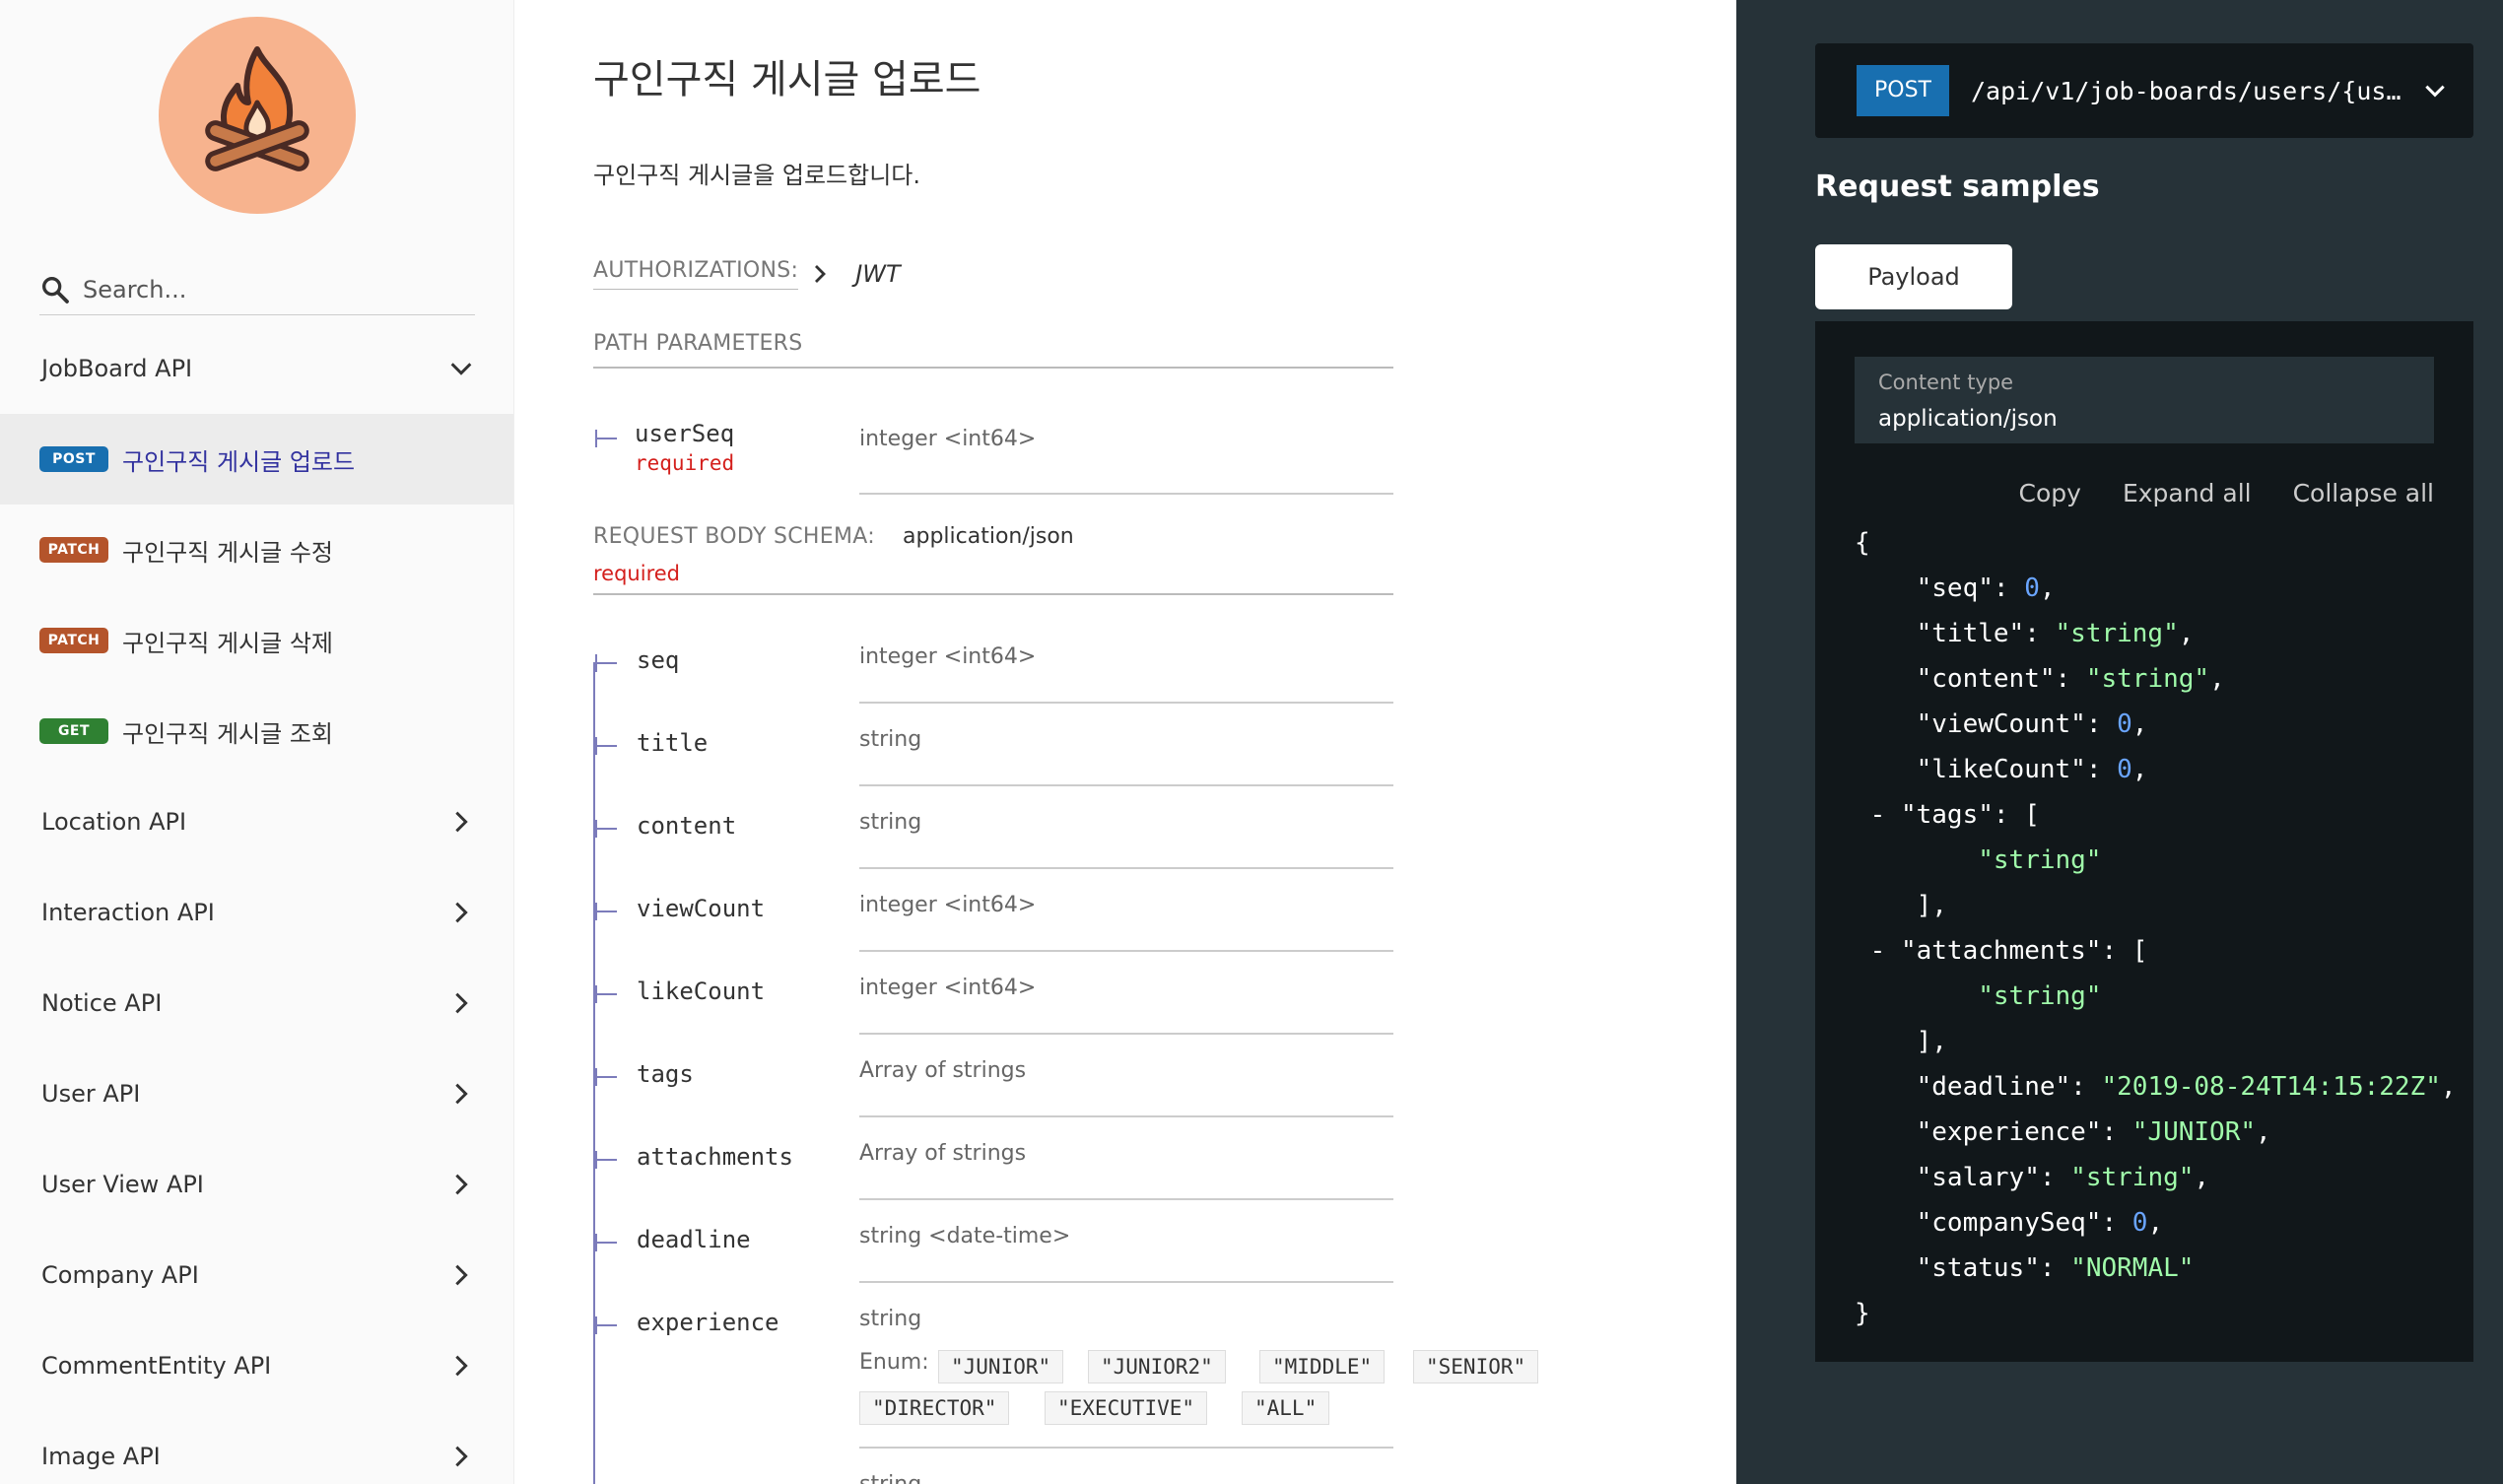 The width and height of the screenshot is (2503, 1484). Describe the element at coordinates (73, 550) in the screenshot. I see `method-badge: PATCH` at that location.